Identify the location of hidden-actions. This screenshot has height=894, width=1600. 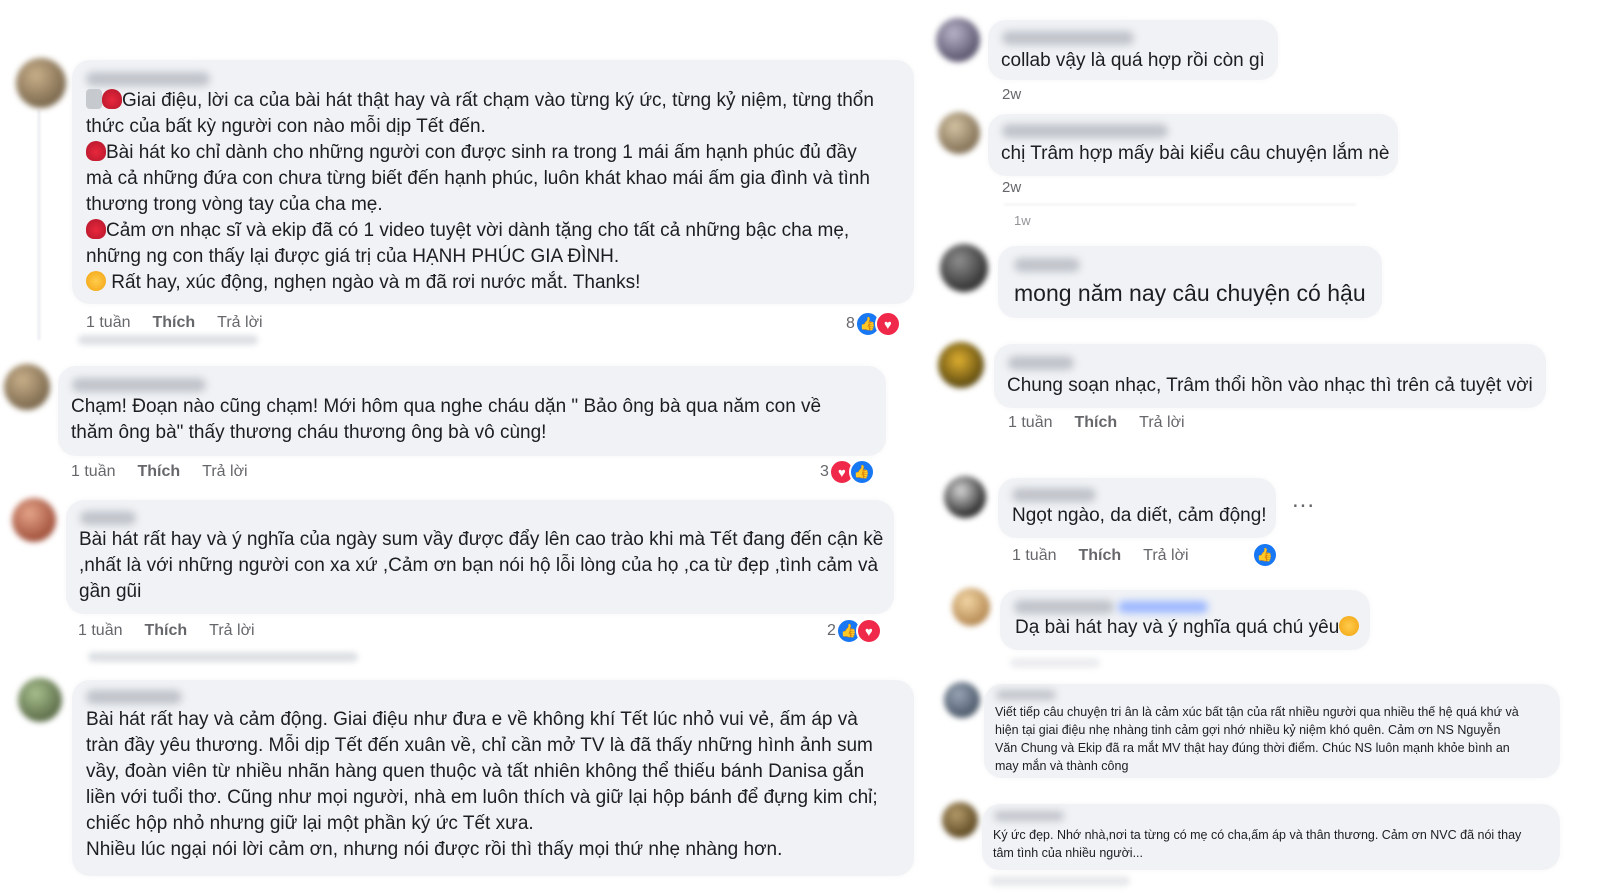
(1060, 881).